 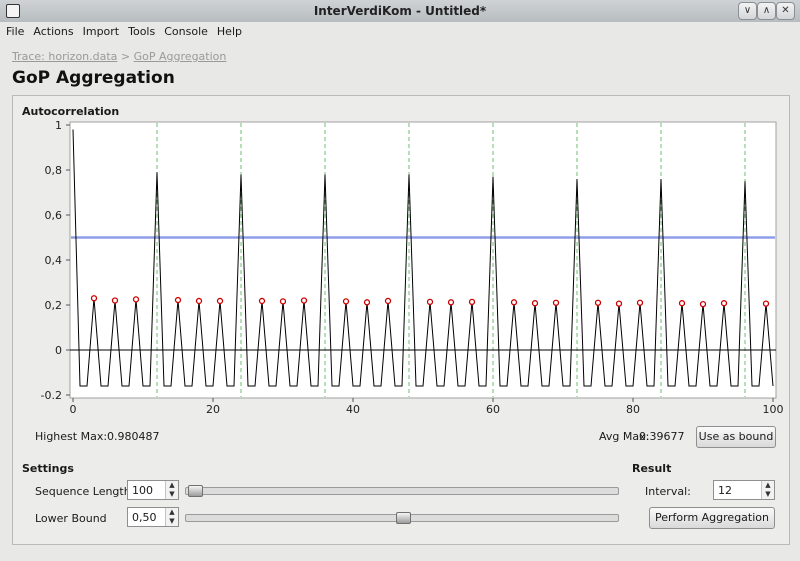 I want to click on sequence-length-slider, so click(x=402, y=491).